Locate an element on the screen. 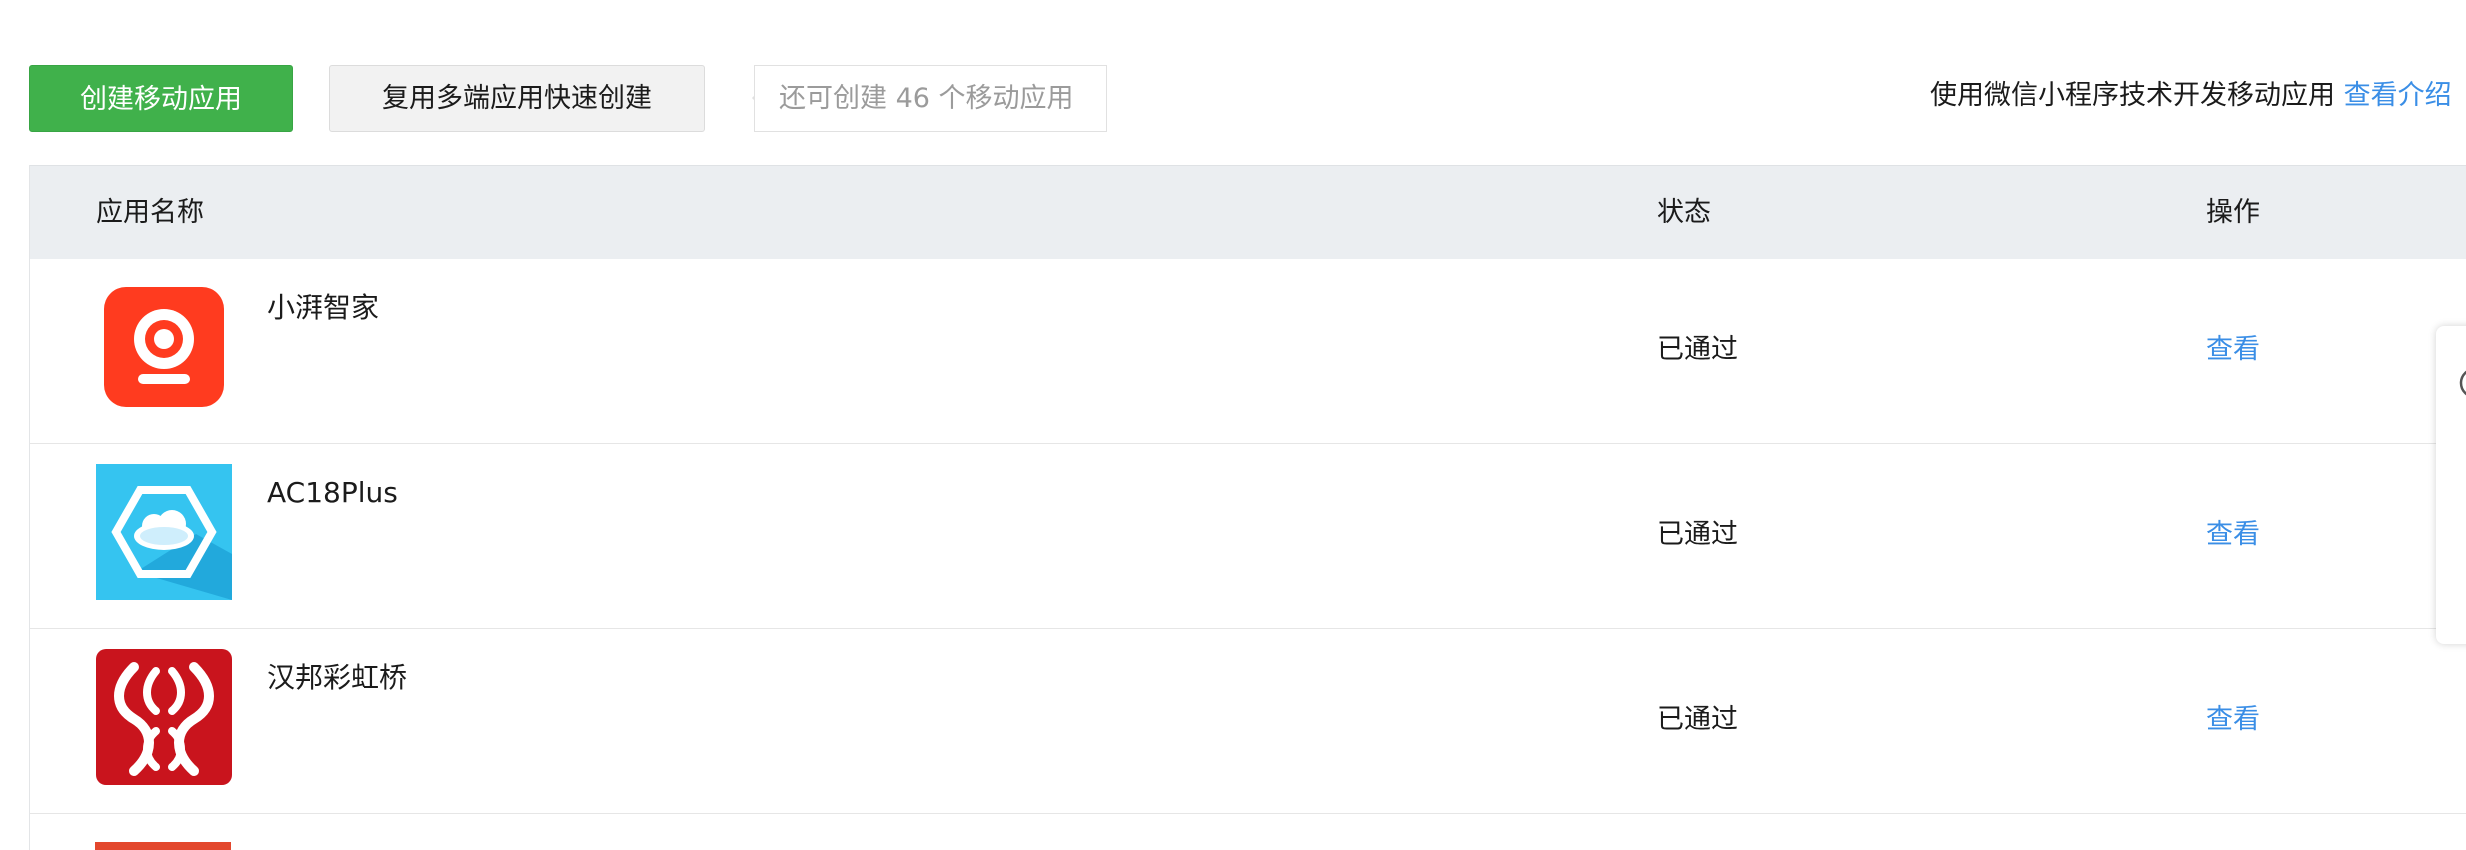 The image size is (2466, 850). app-name: AC18Plus is located at coordinates (332, 492).